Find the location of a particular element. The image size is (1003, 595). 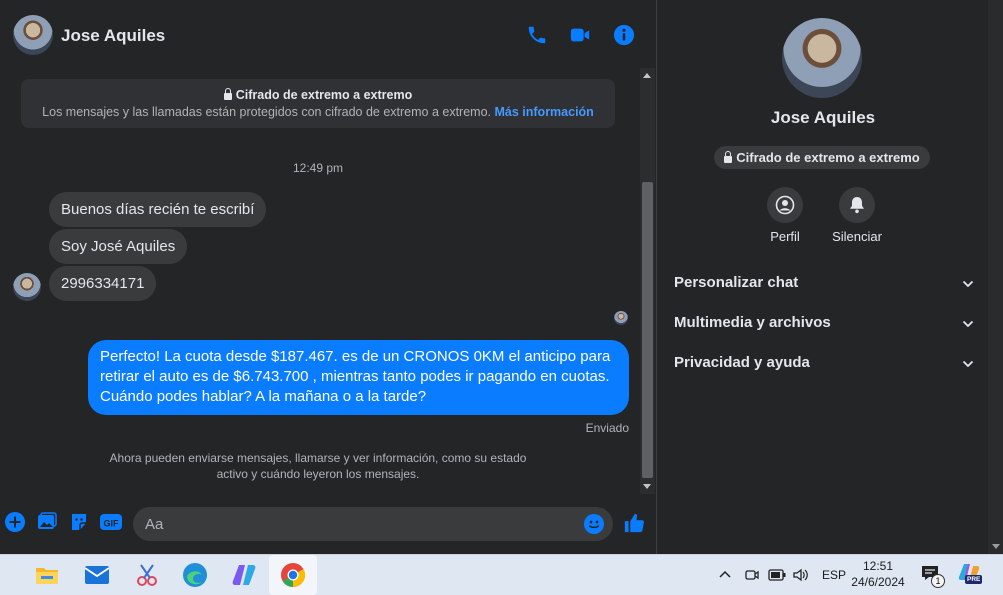

section-customize-chat: Personalizar chat is located at coordinates (824, 286).